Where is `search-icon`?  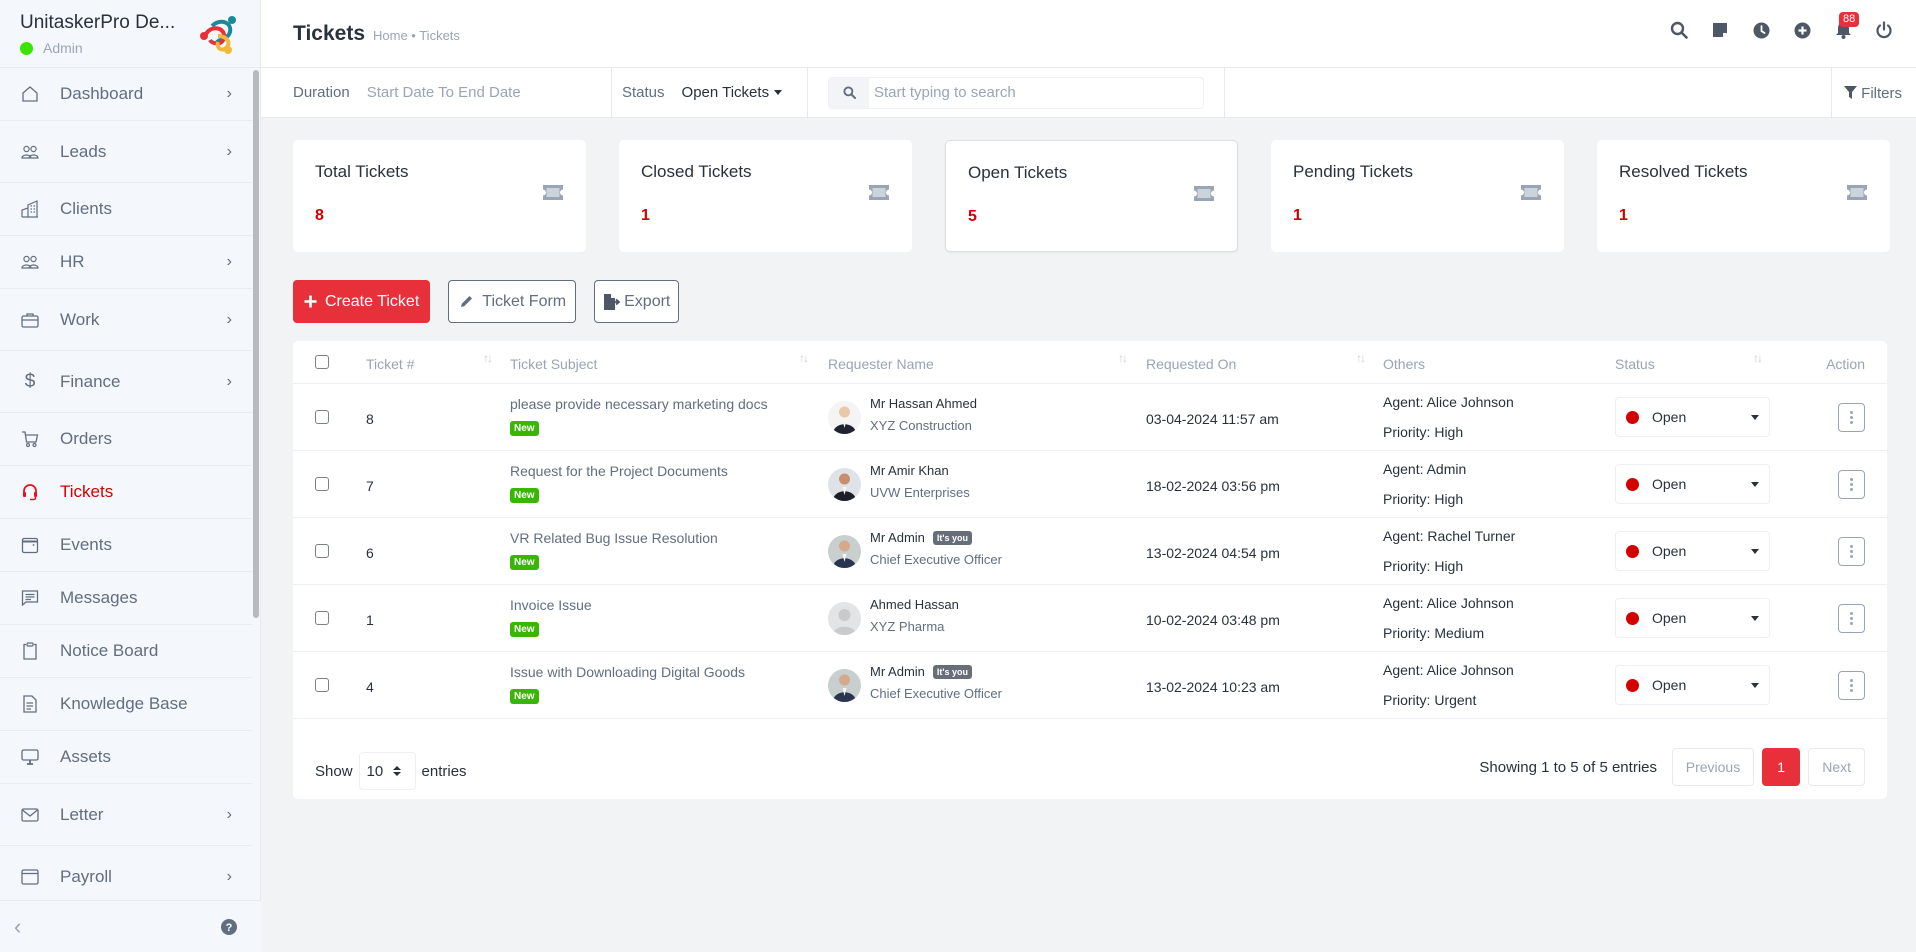
search-icon is located at coordinates (1679, 30).